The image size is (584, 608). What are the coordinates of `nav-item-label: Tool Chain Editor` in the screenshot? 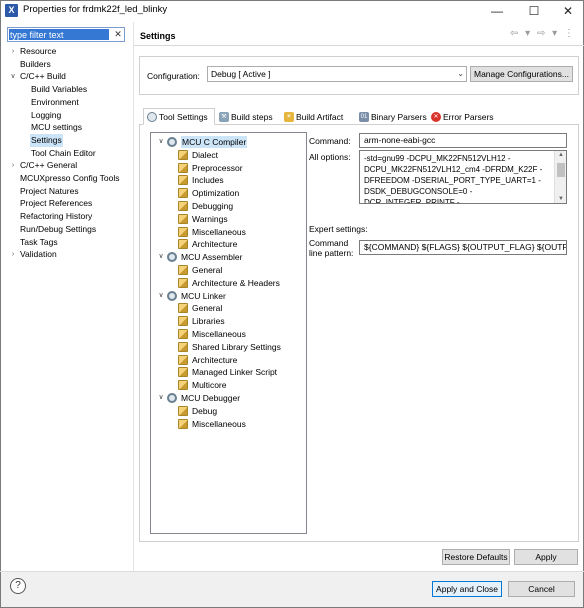 It's located at (63, 152).